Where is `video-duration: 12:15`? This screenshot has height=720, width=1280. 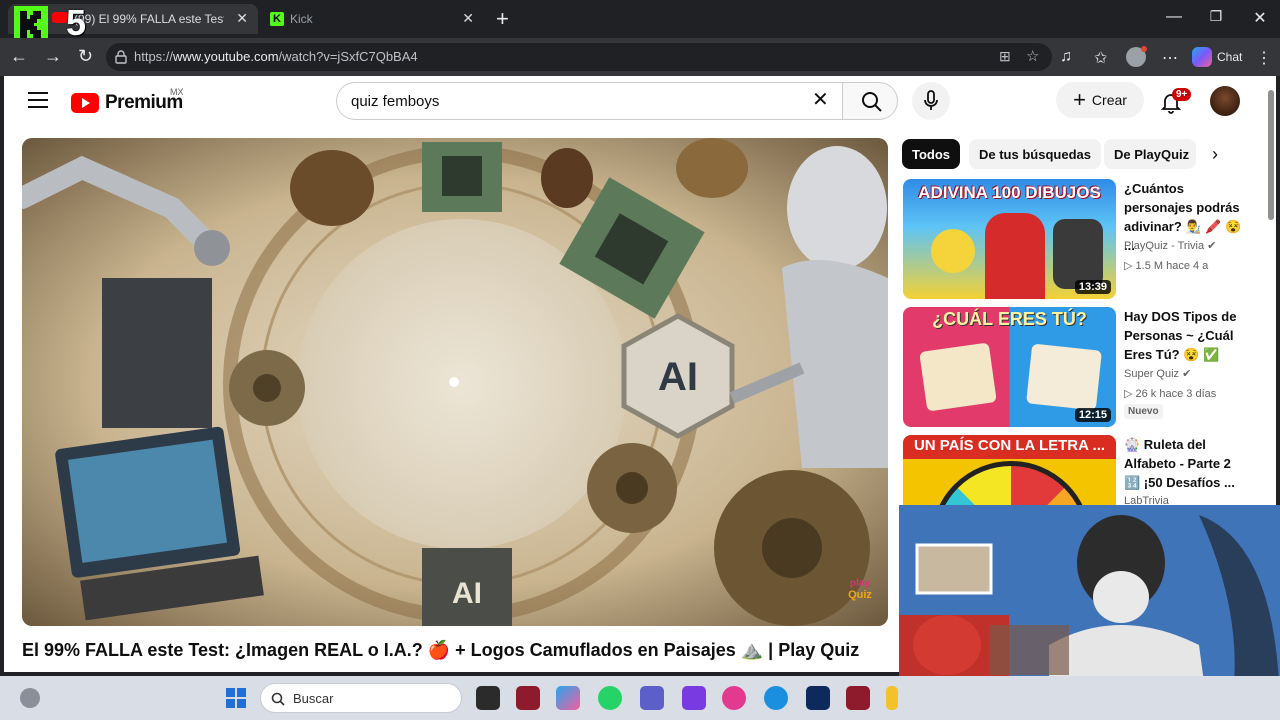
video-duration: 12:15 is located at coordinates (1092, 415).